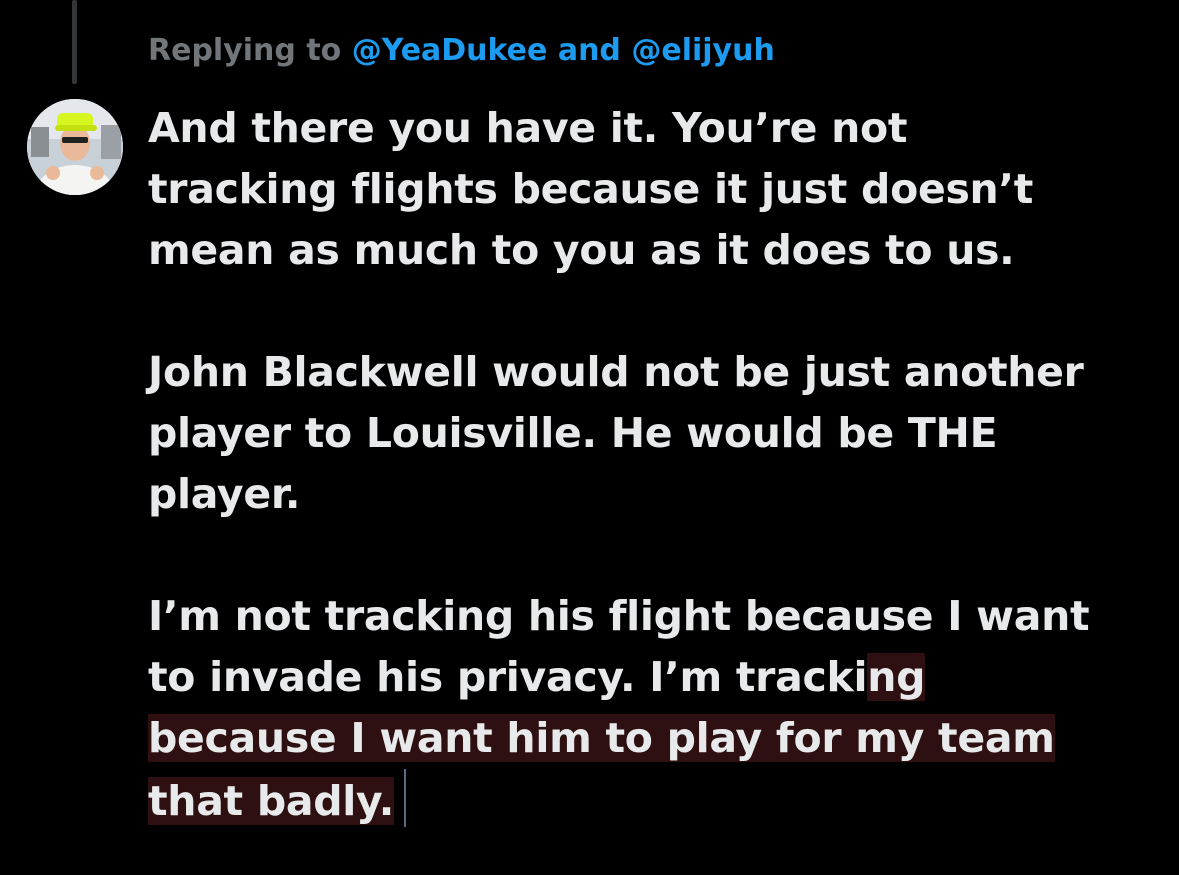 Image resolution: width=1179 pixels, height=875 pixels. Describe the element at coordinates (589, 50) in the screenshot. I see `replying-to-joiner: and` at that location.